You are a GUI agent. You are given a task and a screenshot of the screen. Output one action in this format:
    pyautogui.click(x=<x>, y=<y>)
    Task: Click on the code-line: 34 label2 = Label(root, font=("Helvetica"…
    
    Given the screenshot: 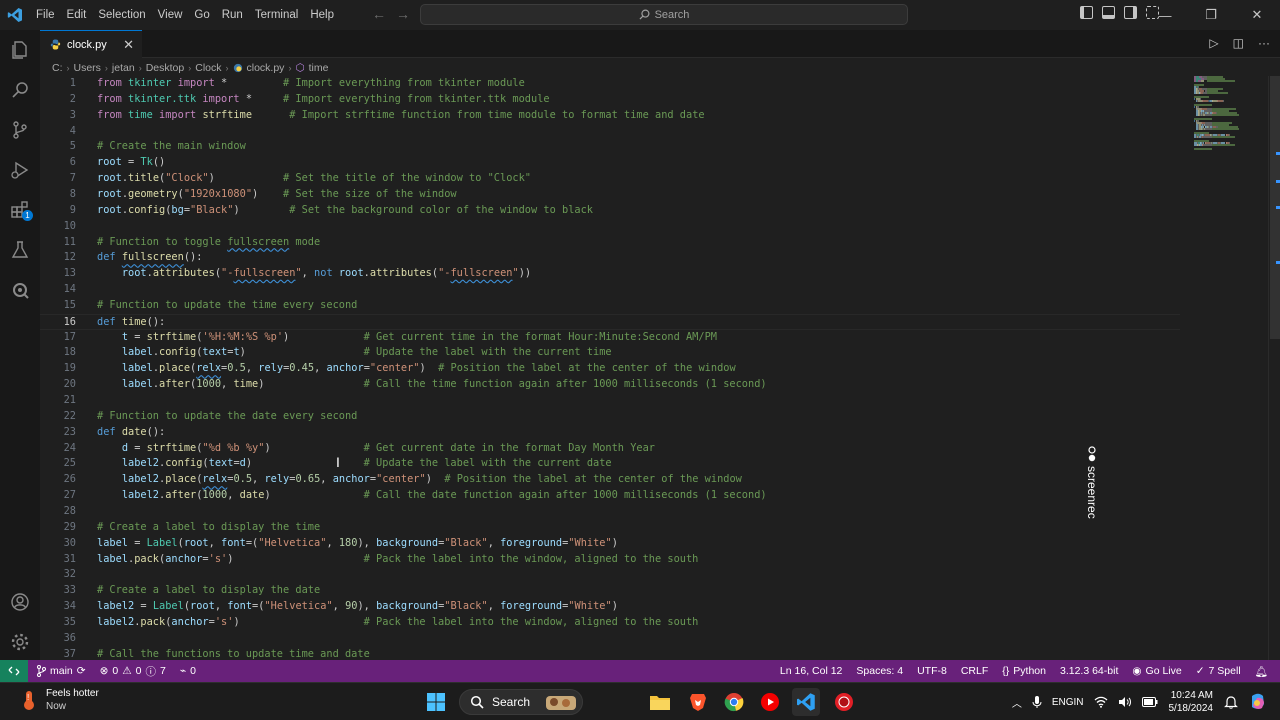 What is the action you would take?
    pyautogui.click(x=610, y=607)
    